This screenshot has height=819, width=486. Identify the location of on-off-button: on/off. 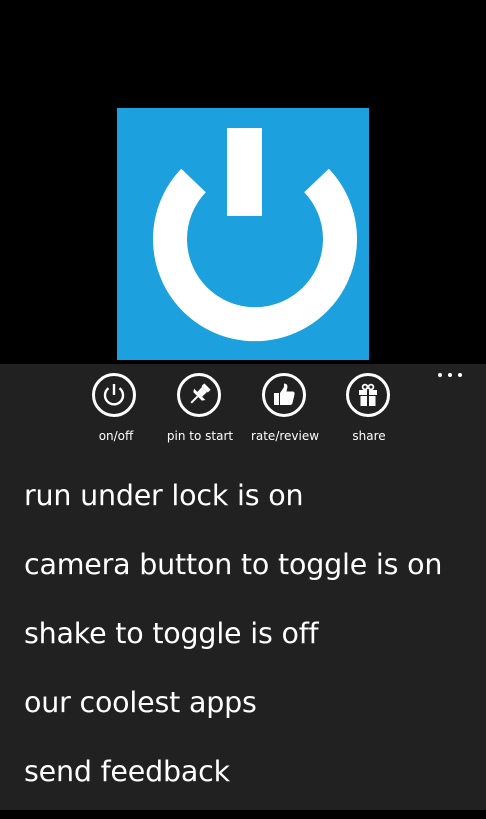
(116, 413).